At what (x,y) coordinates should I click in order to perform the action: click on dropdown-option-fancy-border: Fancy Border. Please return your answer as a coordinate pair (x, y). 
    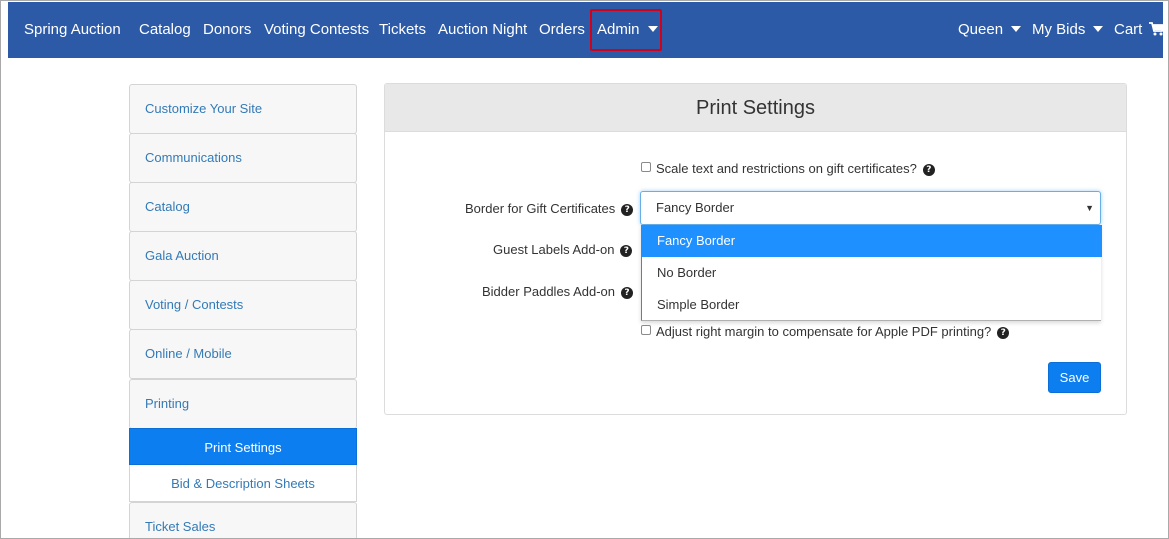
    Looking at the image, I should click on (872, 241).